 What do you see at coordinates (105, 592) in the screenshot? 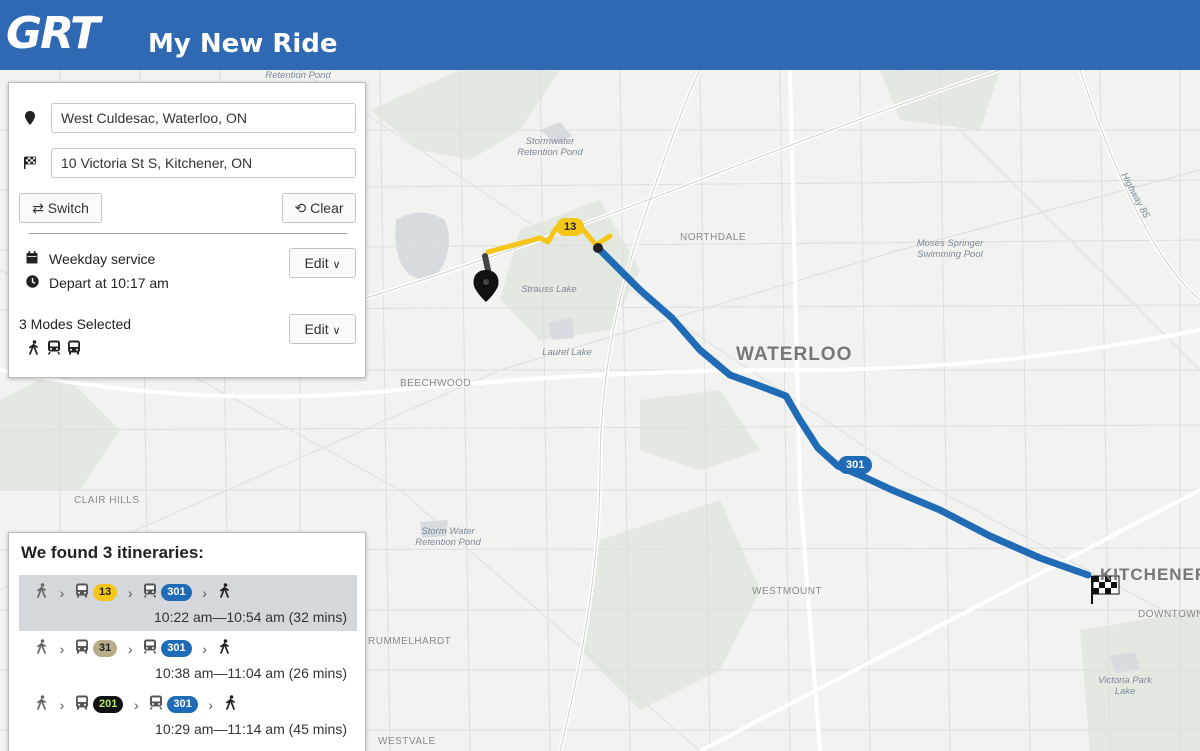
I see `route-badge: 13` at bounding box center [105, 592].